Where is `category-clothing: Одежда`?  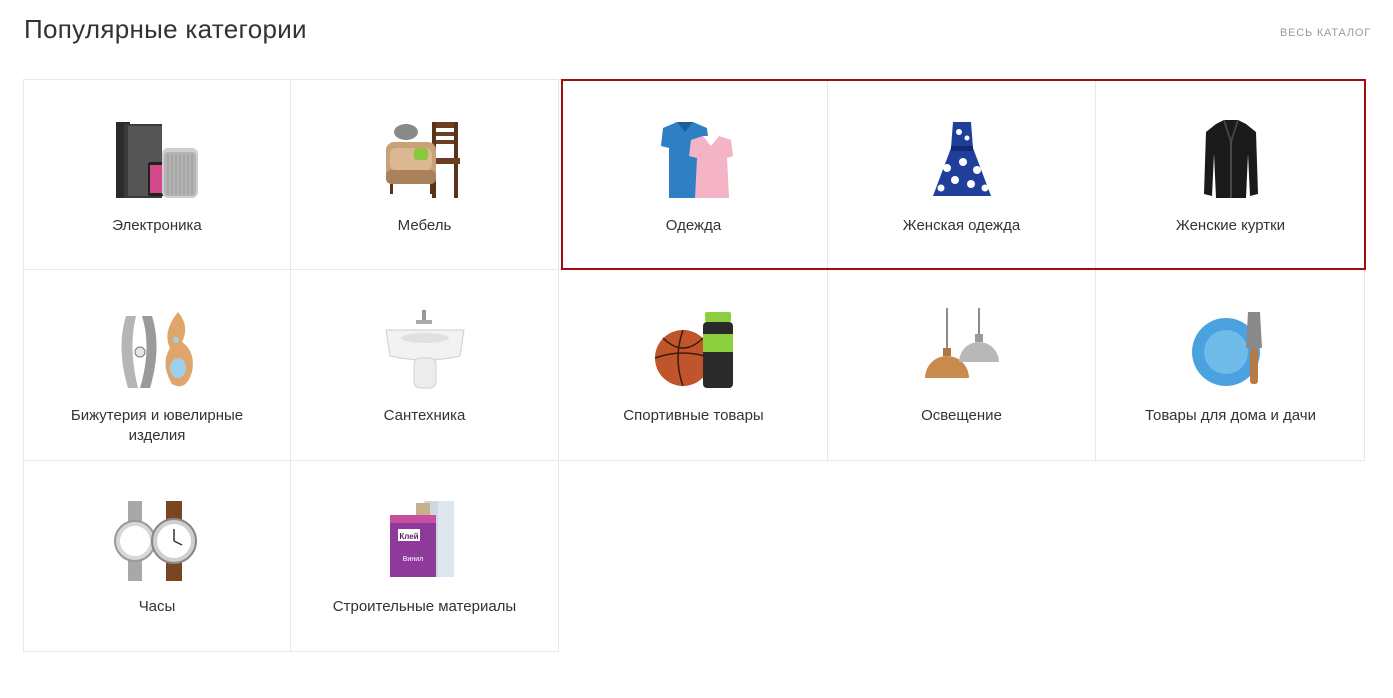 category-clothing: Одежда is located at coordinates (694, 174).